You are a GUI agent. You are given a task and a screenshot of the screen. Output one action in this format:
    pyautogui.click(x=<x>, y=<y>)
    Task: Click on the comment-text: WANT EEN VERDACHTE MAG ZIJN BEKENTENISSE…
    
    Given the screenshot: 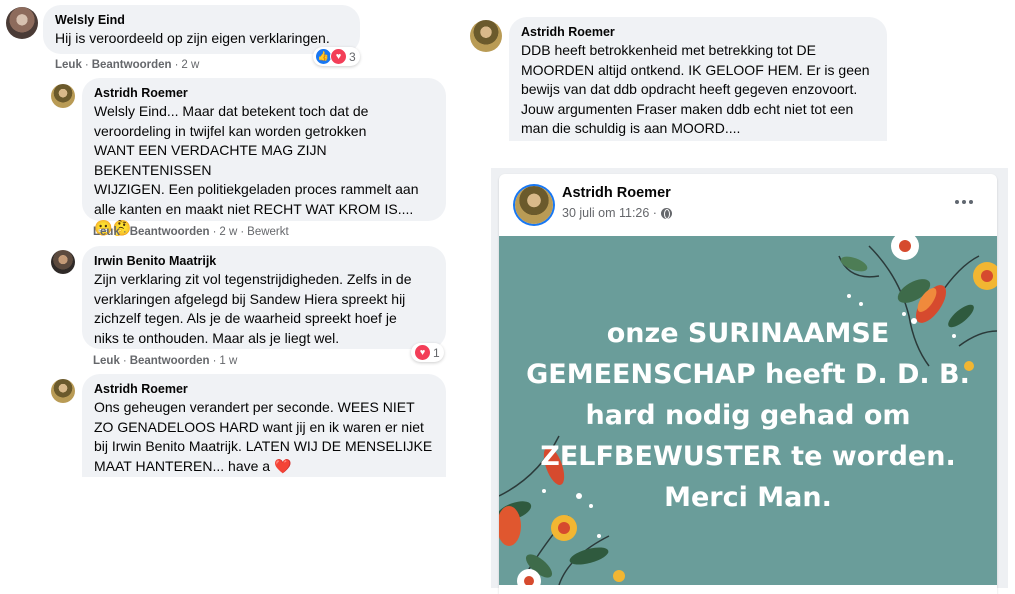 What is the action you would take?
    pyautogui.click(x=210, y=160)
    